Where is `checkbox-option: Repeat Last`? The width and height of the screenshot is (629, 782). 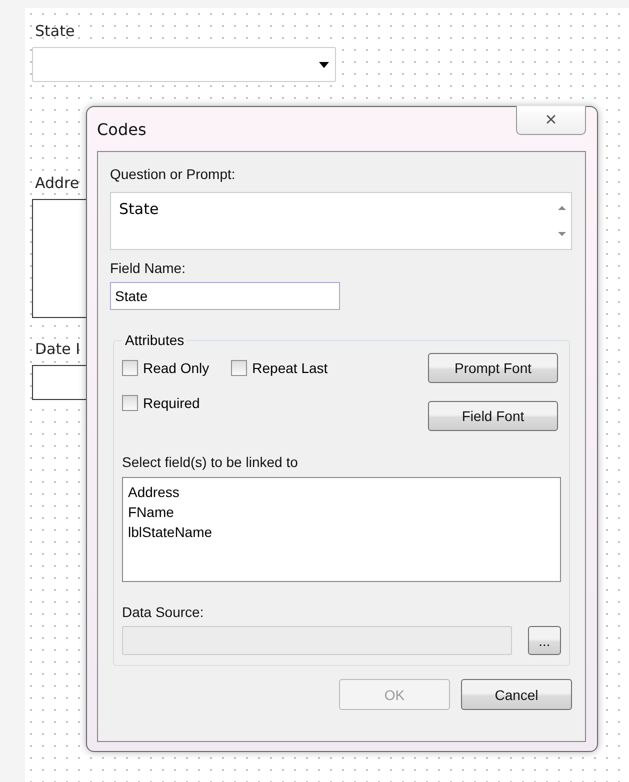
checkbox-option: Repeat Last is located at coordinates (279, 368).